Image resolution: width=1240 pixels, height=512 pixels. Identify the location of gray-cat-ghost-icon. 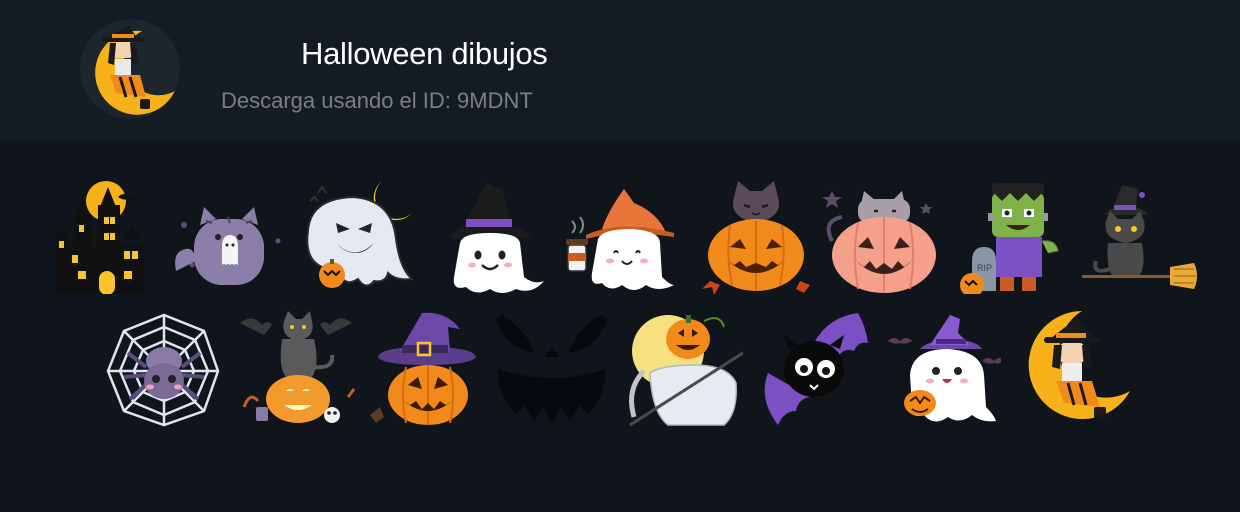
(227, 238).